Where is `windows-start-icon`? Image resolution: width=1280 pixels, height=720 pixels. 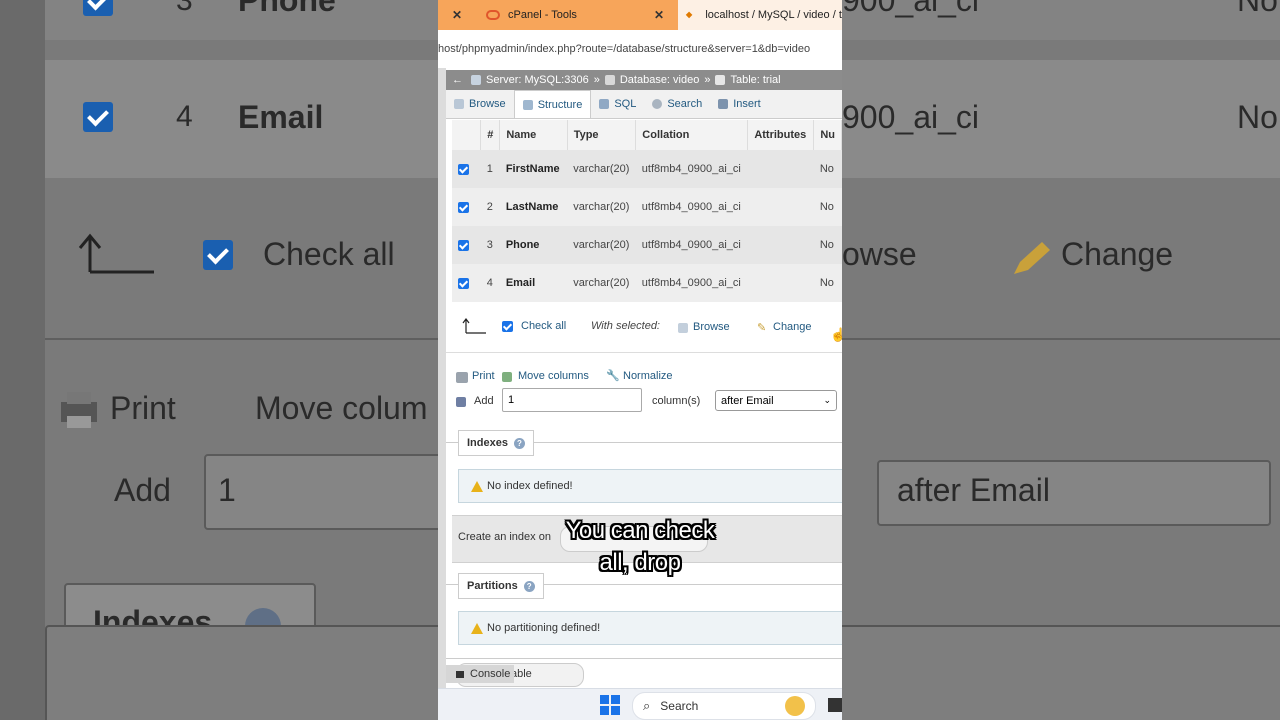
windows-start-icon is located at coordinates (610, 705).